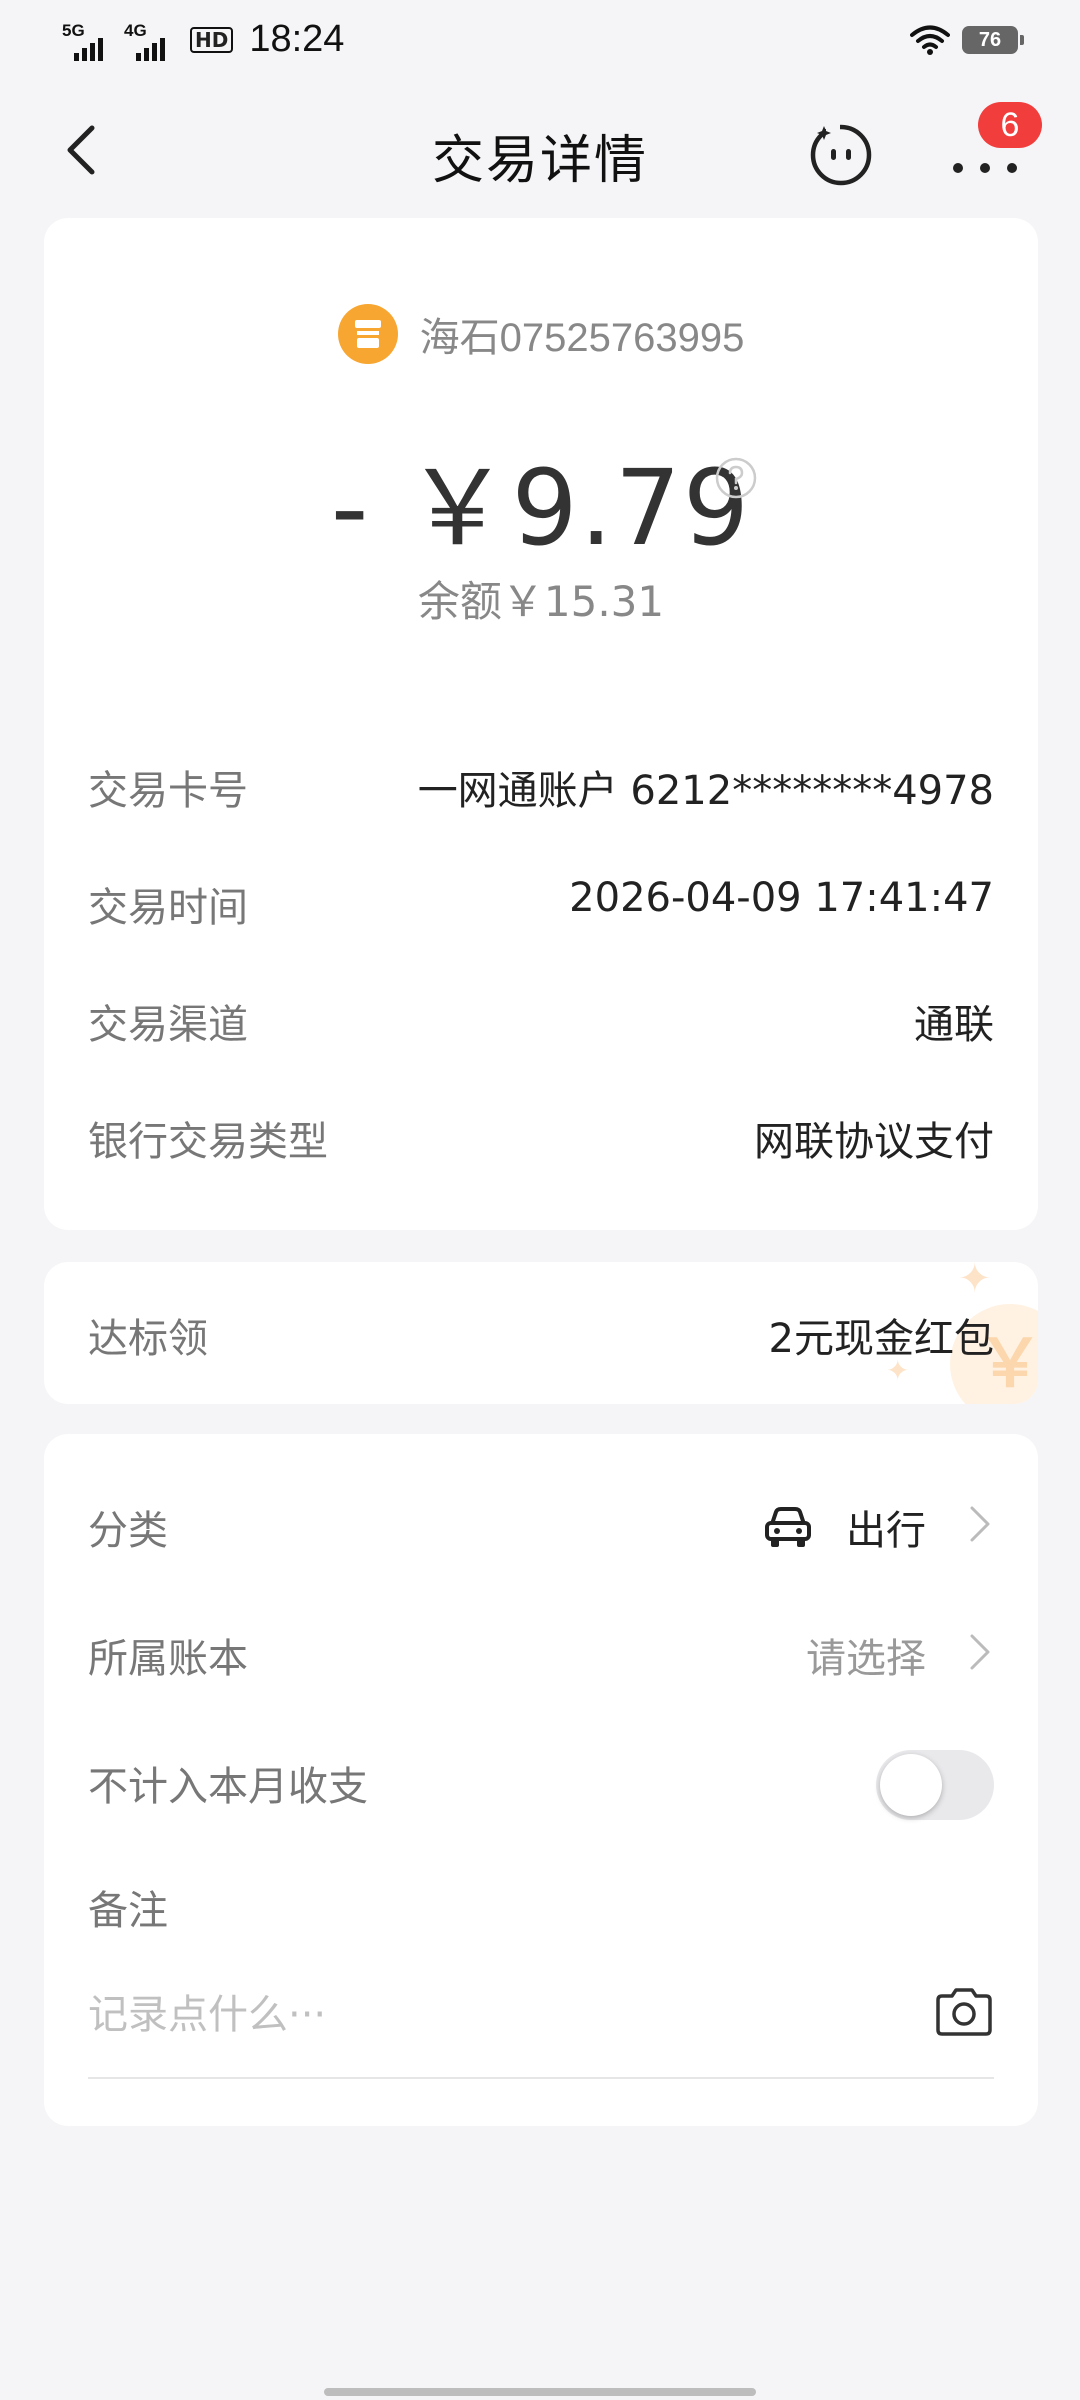 The height and width of the screenshot is (2400, 1080). Describe the element at coordinates (1010, 125) in the screenshot. I see `notification-badge: 6` at that location.